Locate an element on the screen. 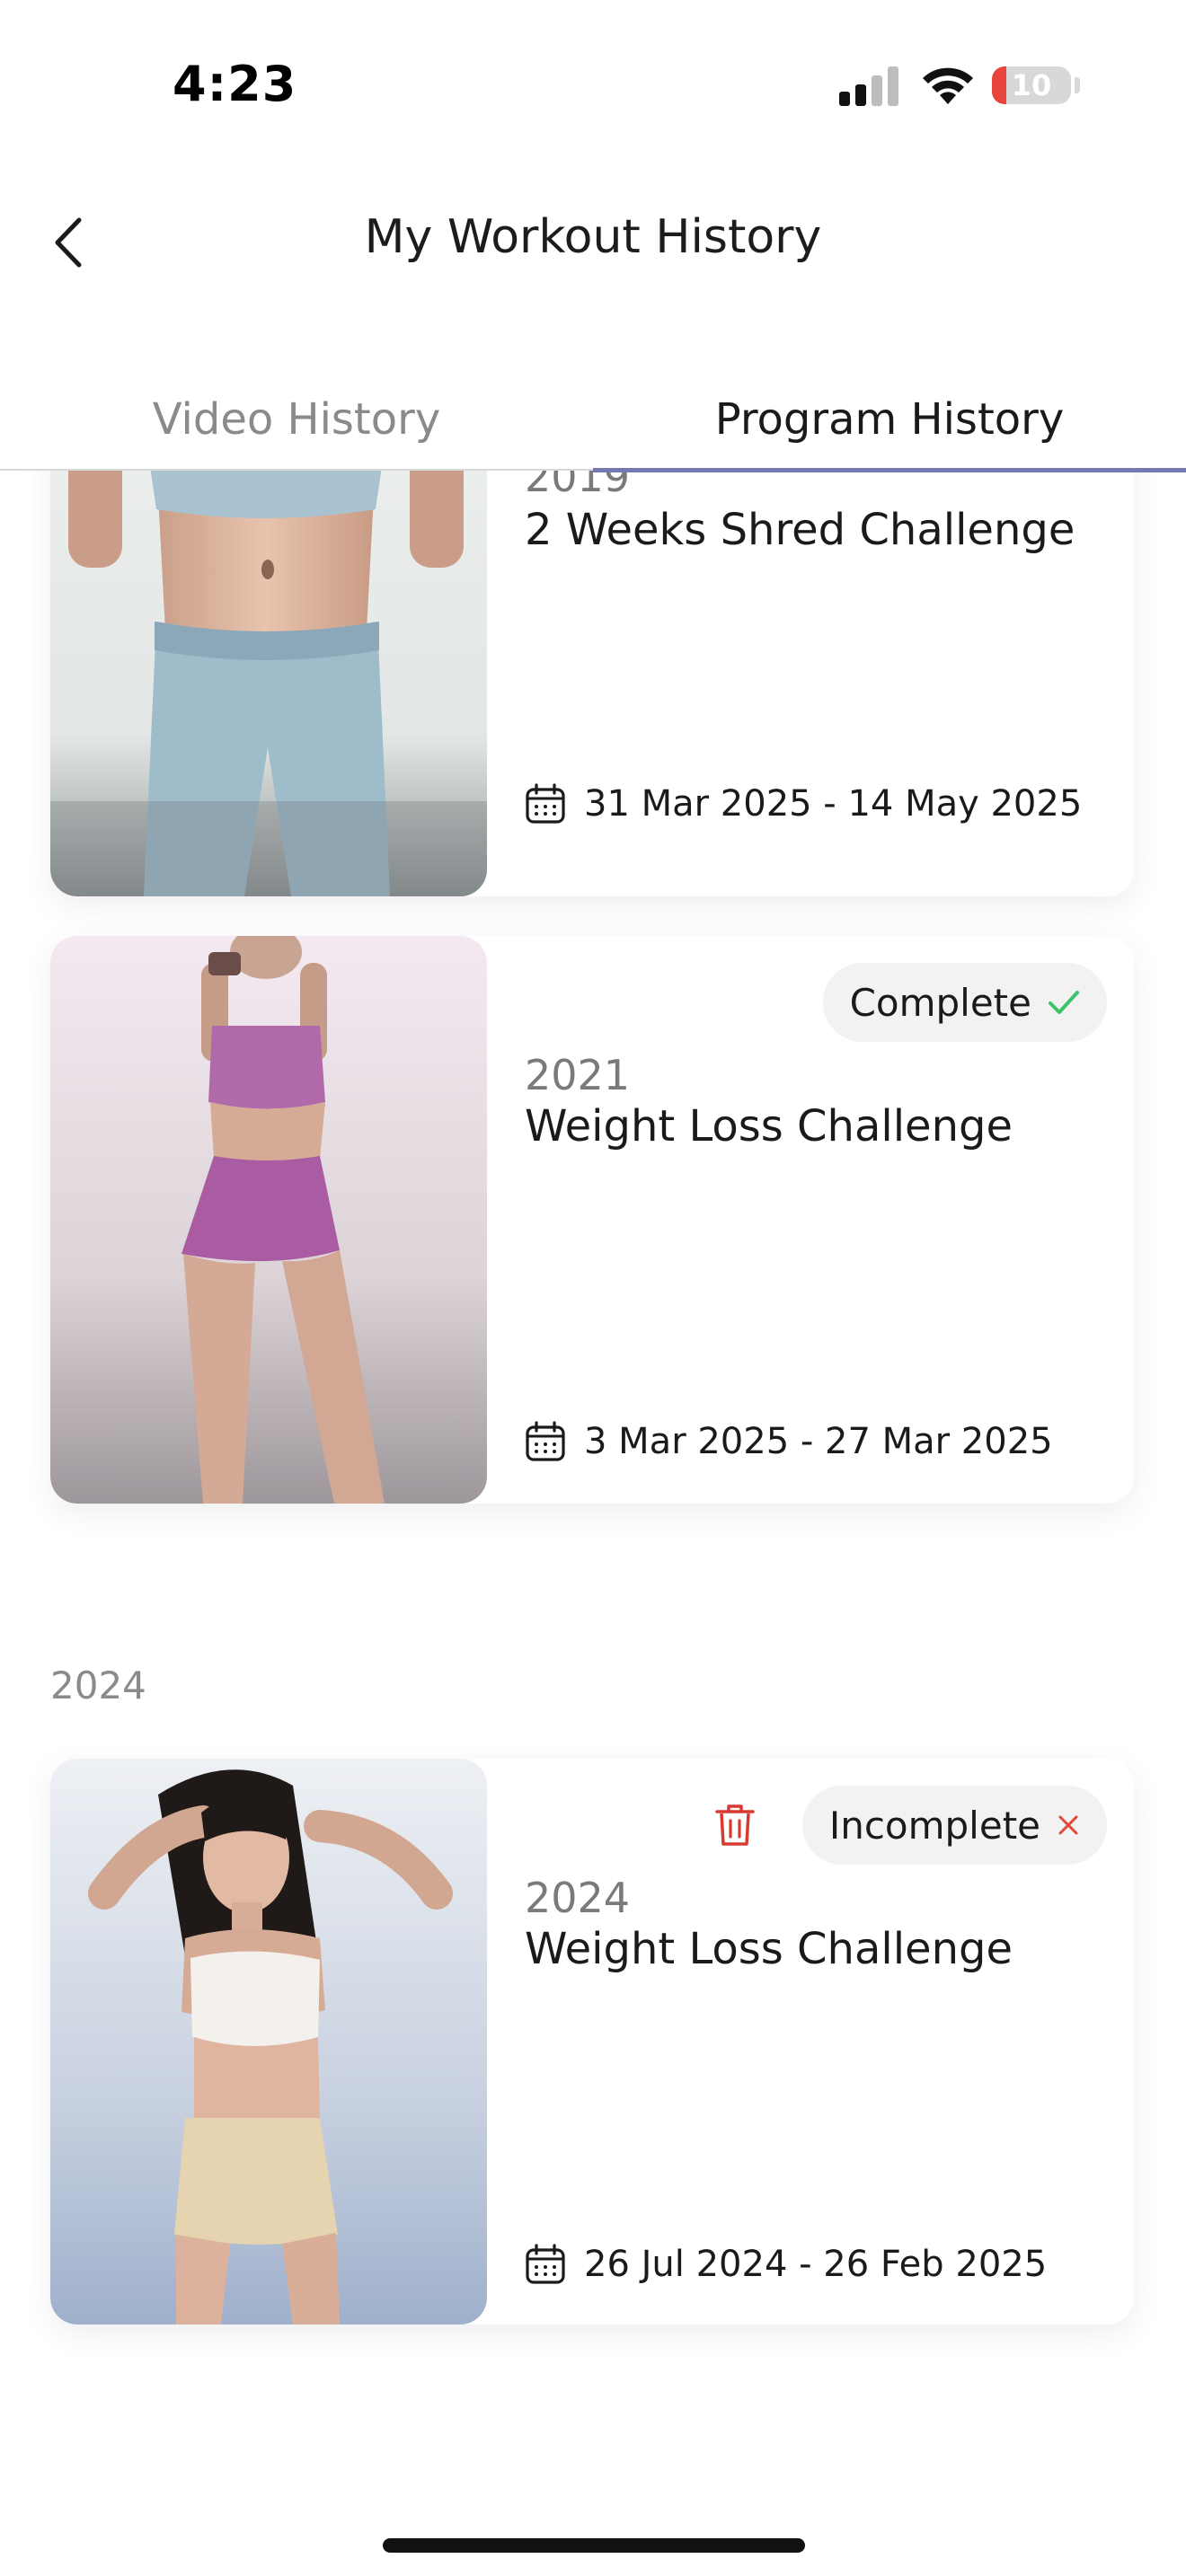 The height and width of the screenshot is (2576, 1186). program-date-range: 3 Mar 2025 - 27 Mar 2025 is located at coordinates (818, 1441).